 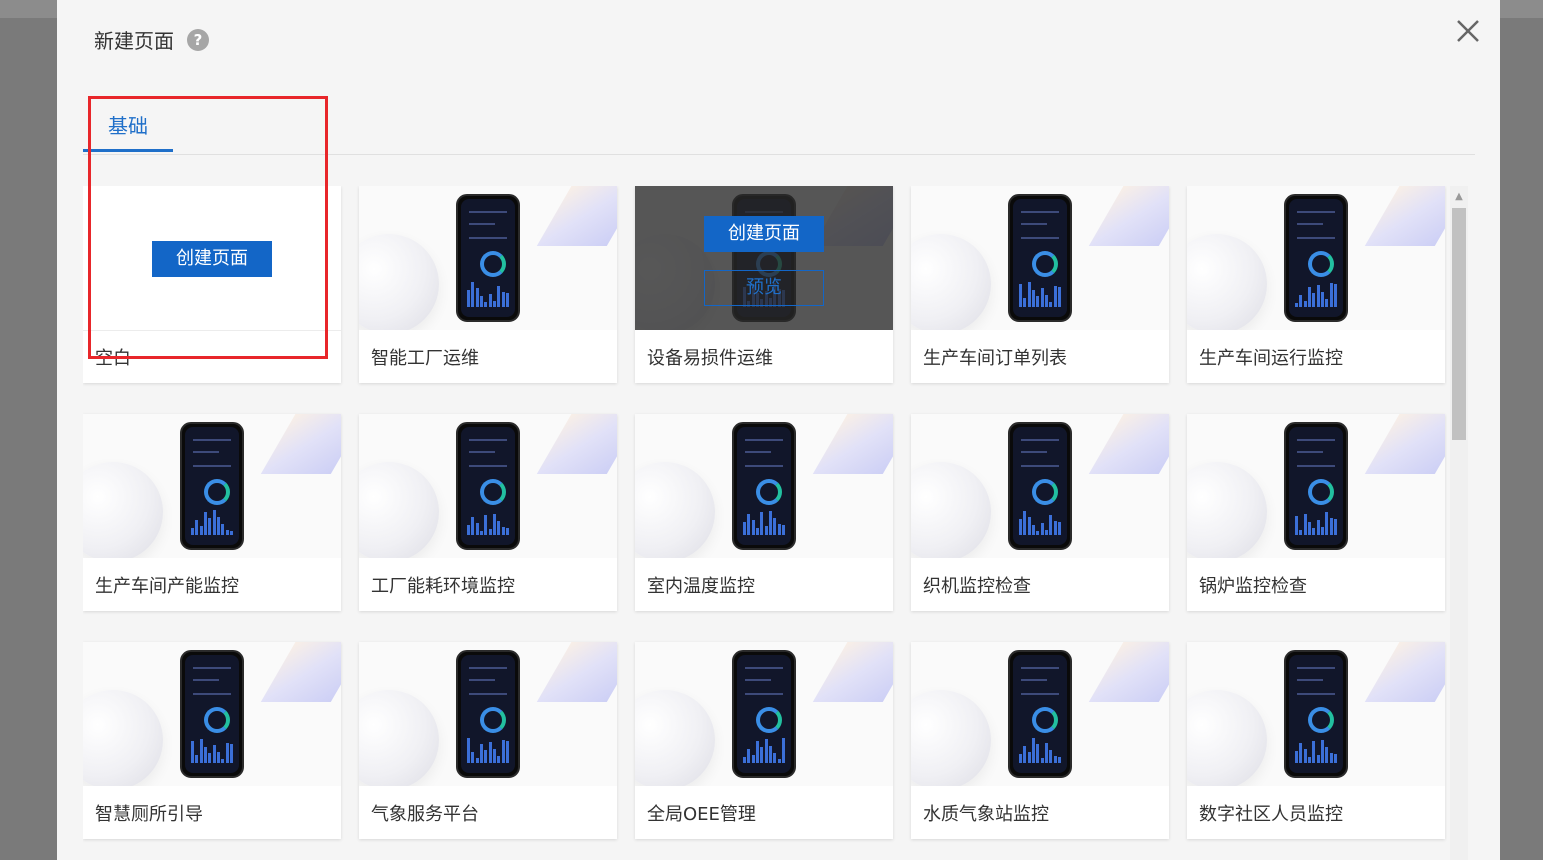 I want to click on close-button, so click(x=1468, y=31).